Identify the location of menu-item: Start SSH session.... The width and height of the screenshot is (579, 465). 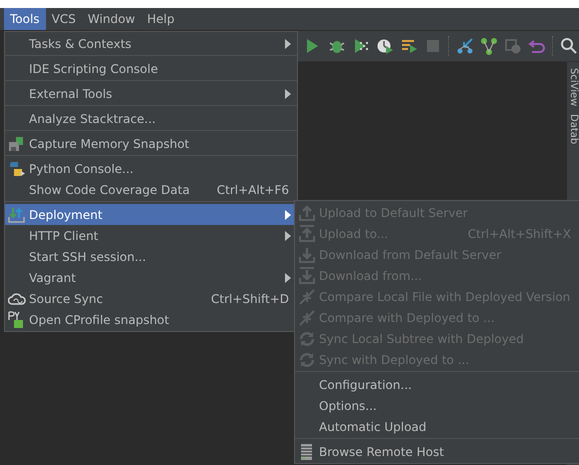
(151, 256).